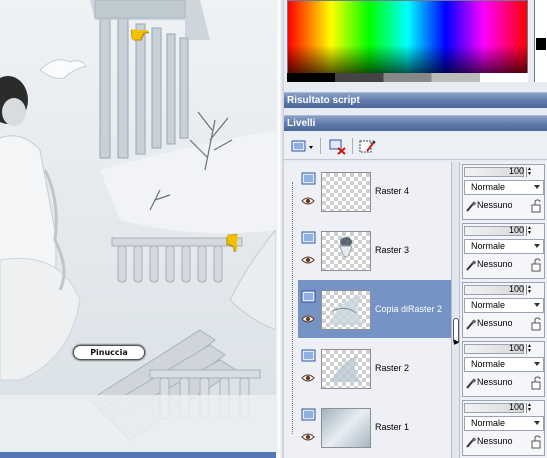 This screenshot has height=458, width=547. I want to click on layer-props-copia-di-raster-2: 100 ▲ ▼ Normale Nessuno, so click(503, 310).